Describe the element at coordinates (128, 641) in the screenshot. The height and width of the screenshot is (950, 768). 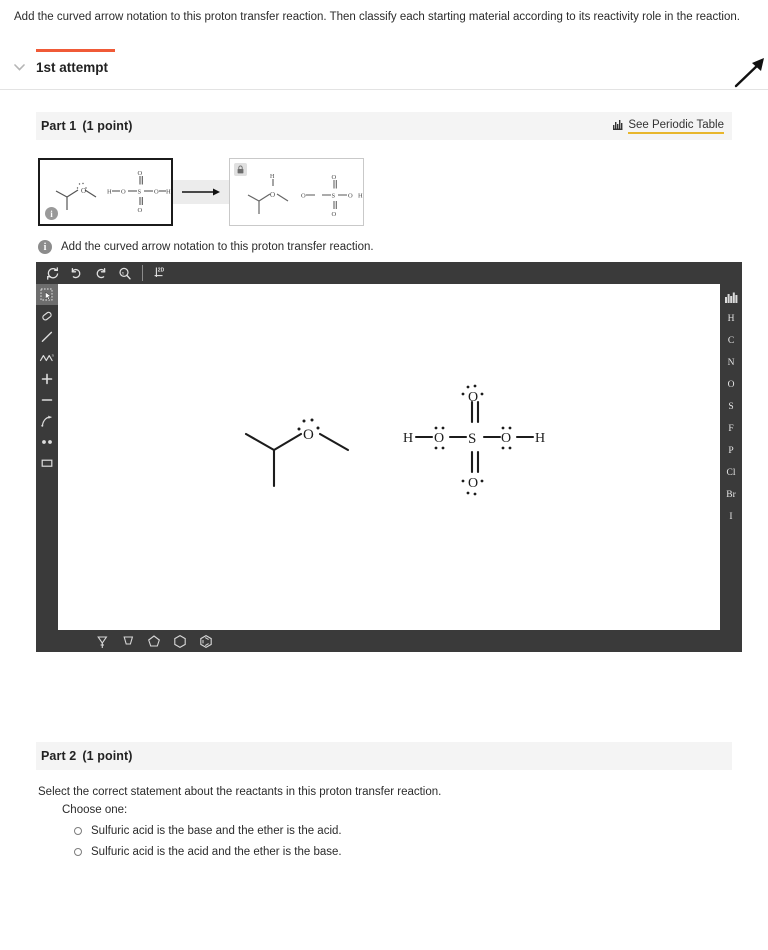
I see `cyclobutane-tool-button` at that location.